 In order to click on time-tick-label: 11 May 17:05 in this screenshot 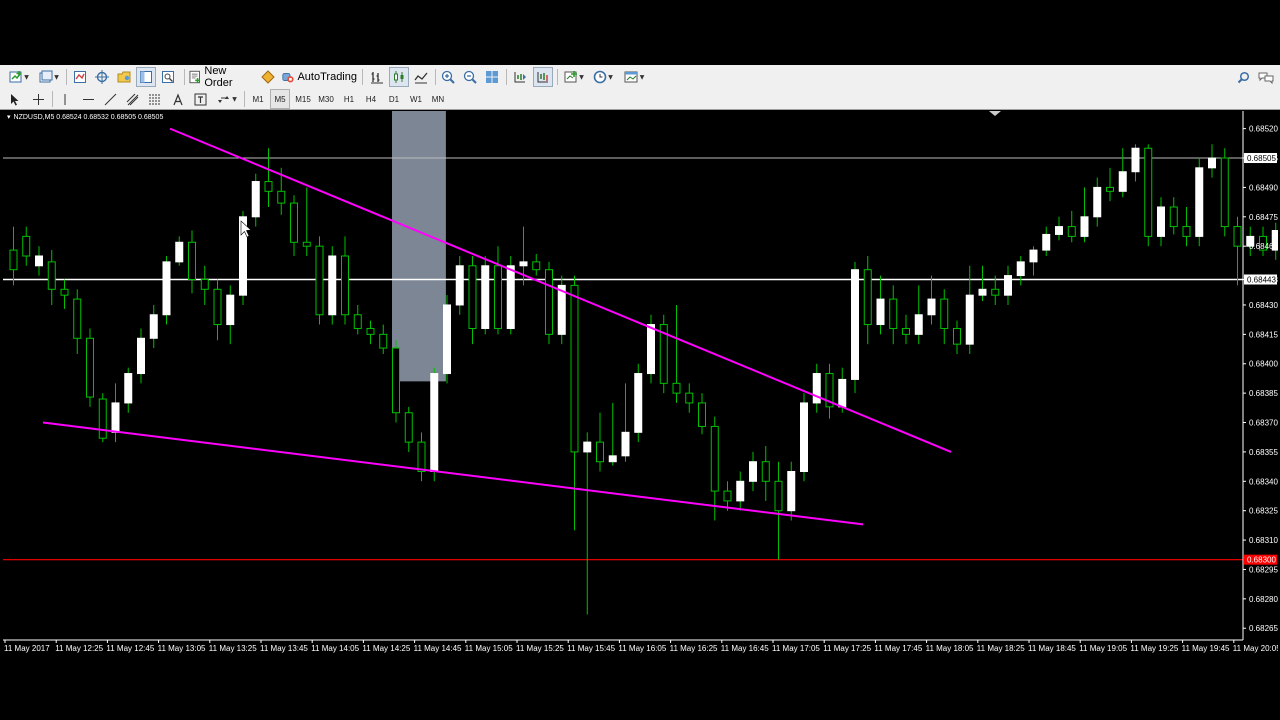, I will do `click(796, 648)`.